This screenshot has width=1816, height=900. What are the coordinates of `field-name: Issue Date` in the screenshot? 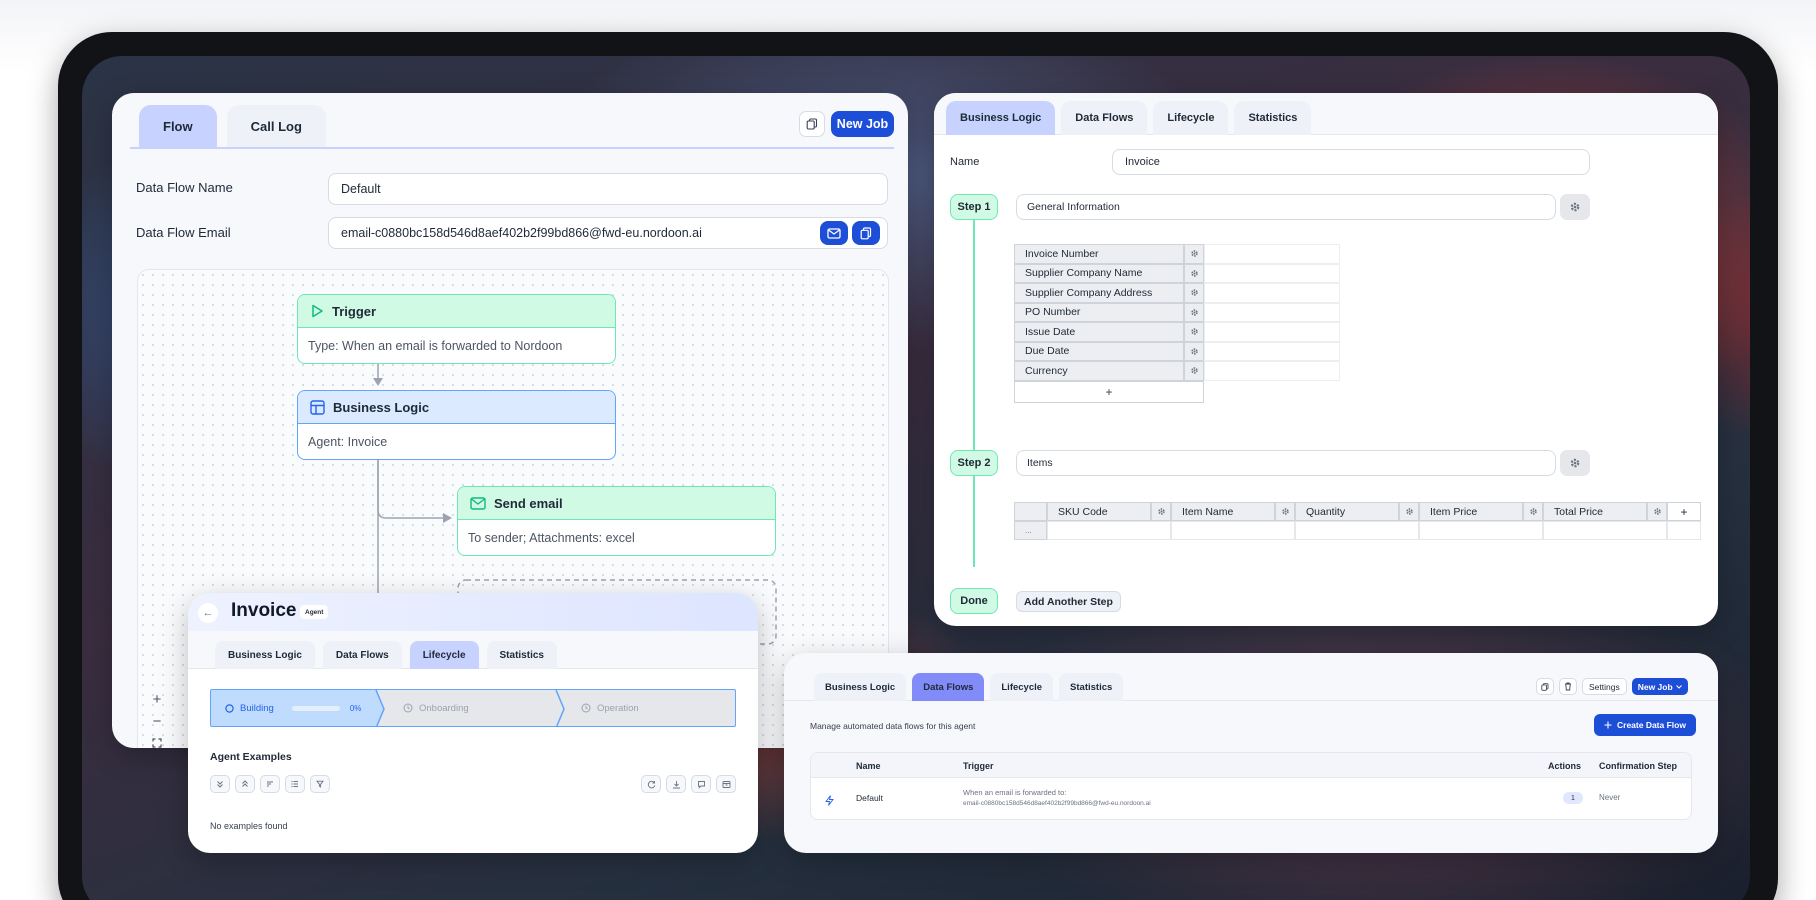 It's located at (1099, 332).